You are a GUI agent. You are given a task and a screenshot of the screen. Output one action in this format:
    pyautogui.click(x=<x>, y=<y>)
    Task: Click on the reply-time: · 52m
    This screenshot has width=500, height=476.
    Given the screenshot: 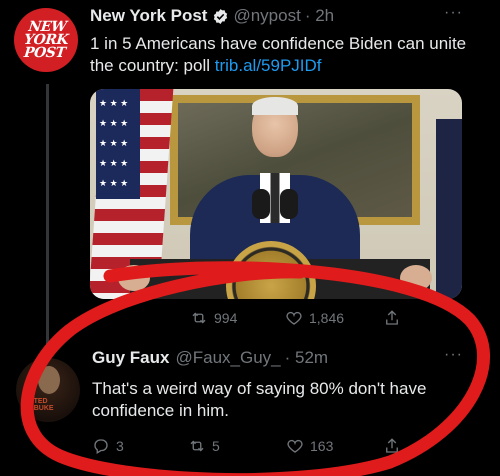 What is the action you would take?
    pyautogui.click(x=306, y=357)
    